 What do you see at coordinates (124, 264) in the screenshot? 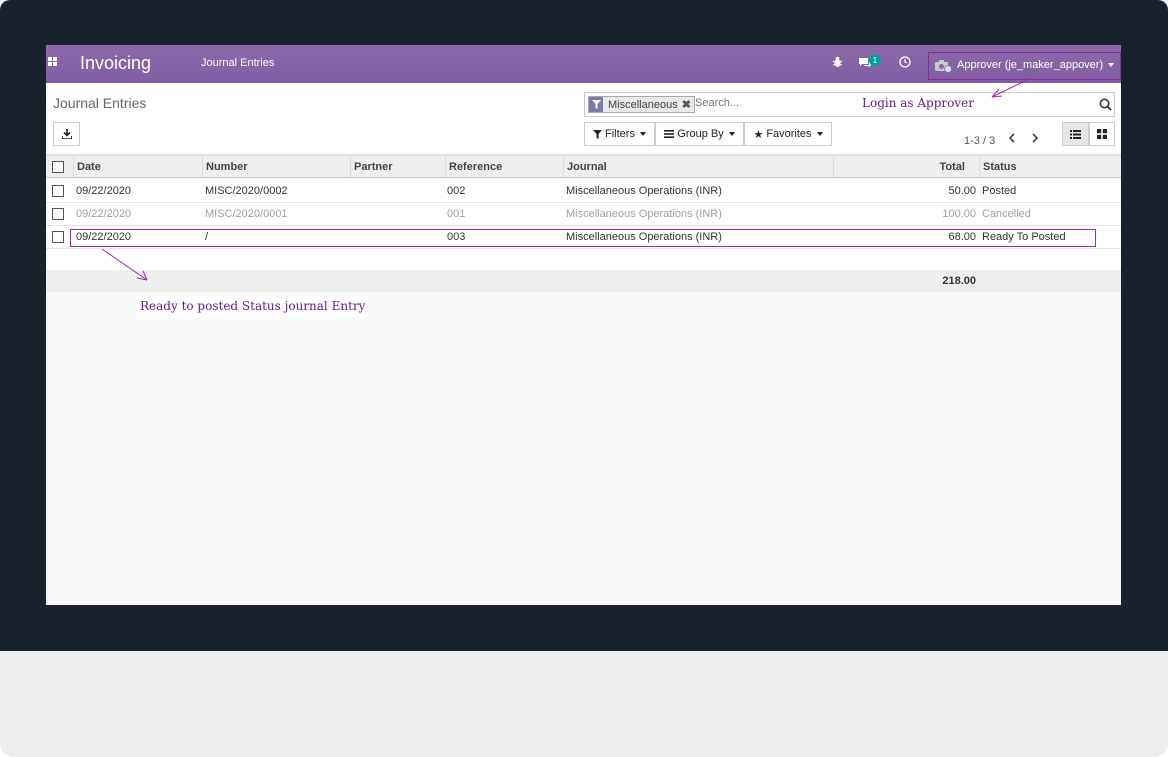
I see `status-arrow` at bounding box center [124, 264].